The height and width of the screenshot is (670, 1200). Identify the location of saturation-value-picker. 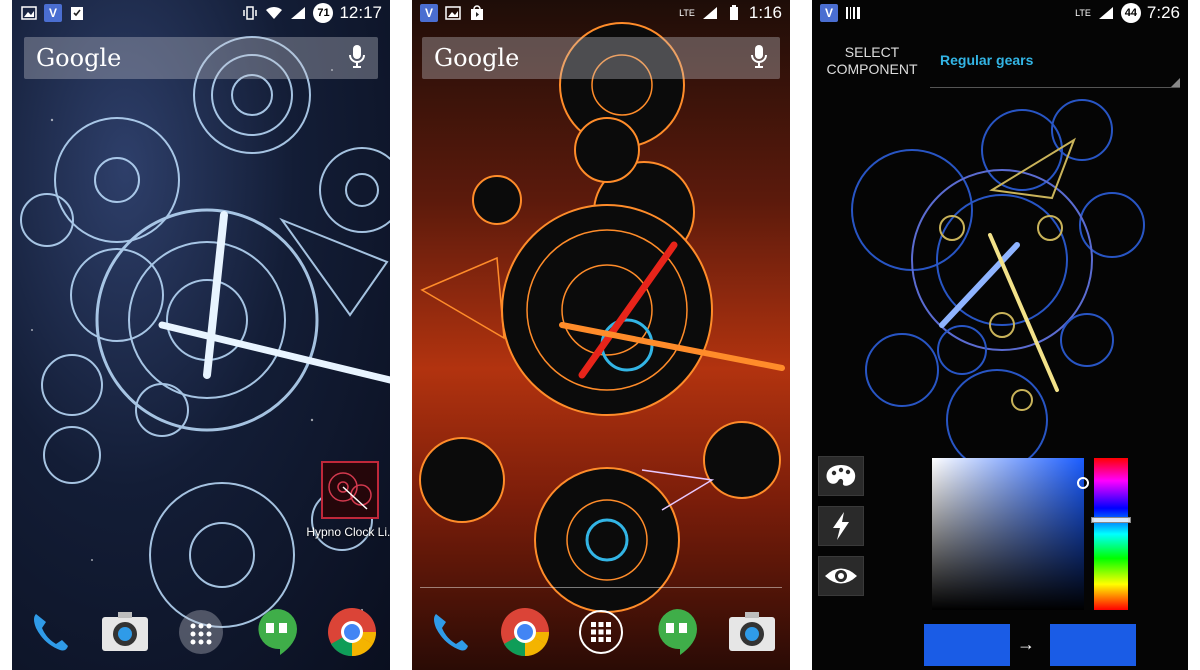
(1010, 534).